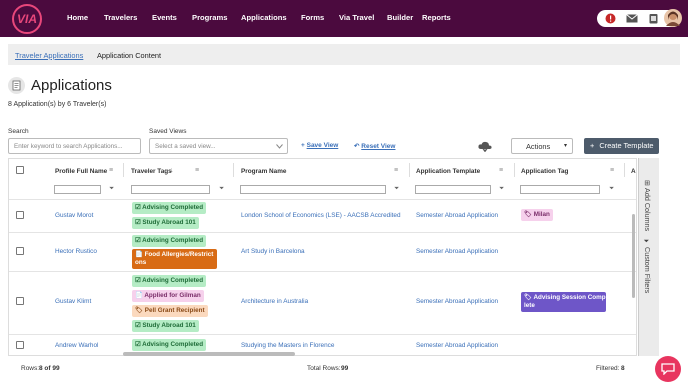 The image size is (688, 388). What do you see at coordinates (209, 354) in the screenshot?
I see `horizontal-scrollbar` at bounding box center [209, 354].